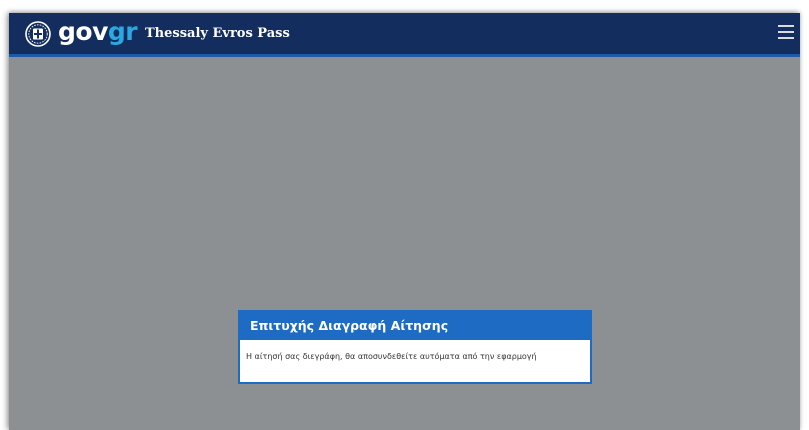  What do you see at coordinates (415, 326) in the screenshot?
I see `dialog-title: Επιτυχής Διαγραφή Αίτησης` at bounding box center [415, 326].